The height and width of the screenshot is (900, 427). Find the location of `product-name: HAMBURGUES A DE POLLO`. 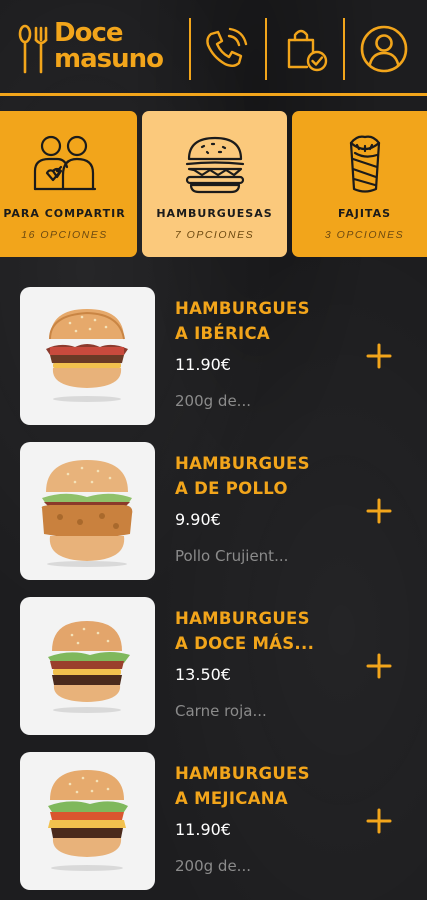

product-name: HAMBURGUES A DE POLLO is located at coordinates (255, 476).